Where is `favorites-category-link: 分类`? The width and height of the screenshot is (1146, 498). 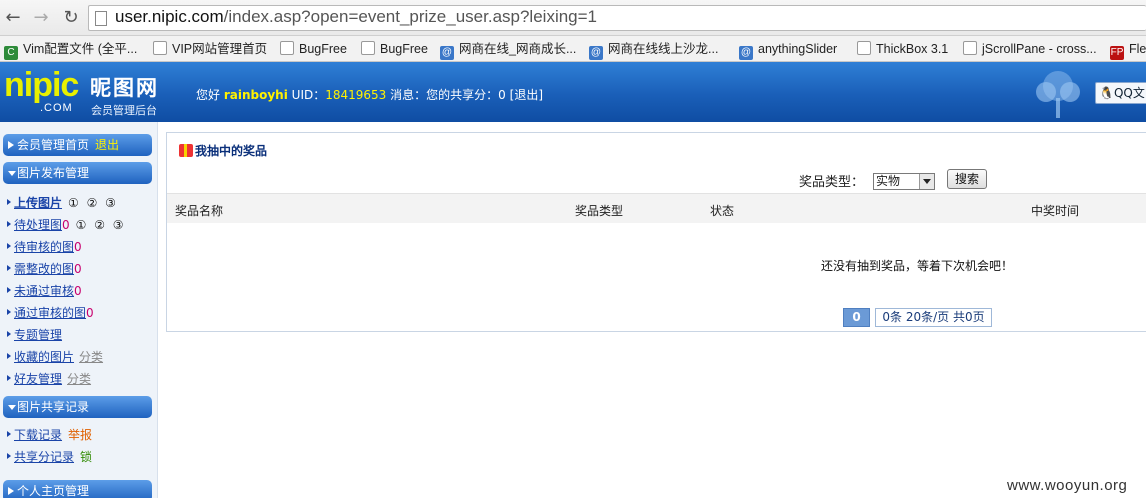 favorites-category-link: 分类 is located at coordinates (91, 357).